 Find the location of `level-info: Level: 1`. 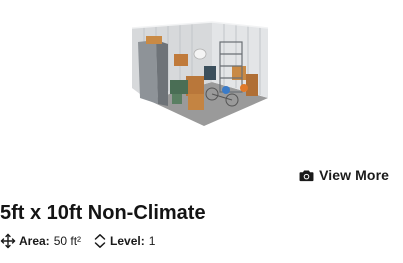

level-info: Level: 1 is located at coordinates (124, 241).